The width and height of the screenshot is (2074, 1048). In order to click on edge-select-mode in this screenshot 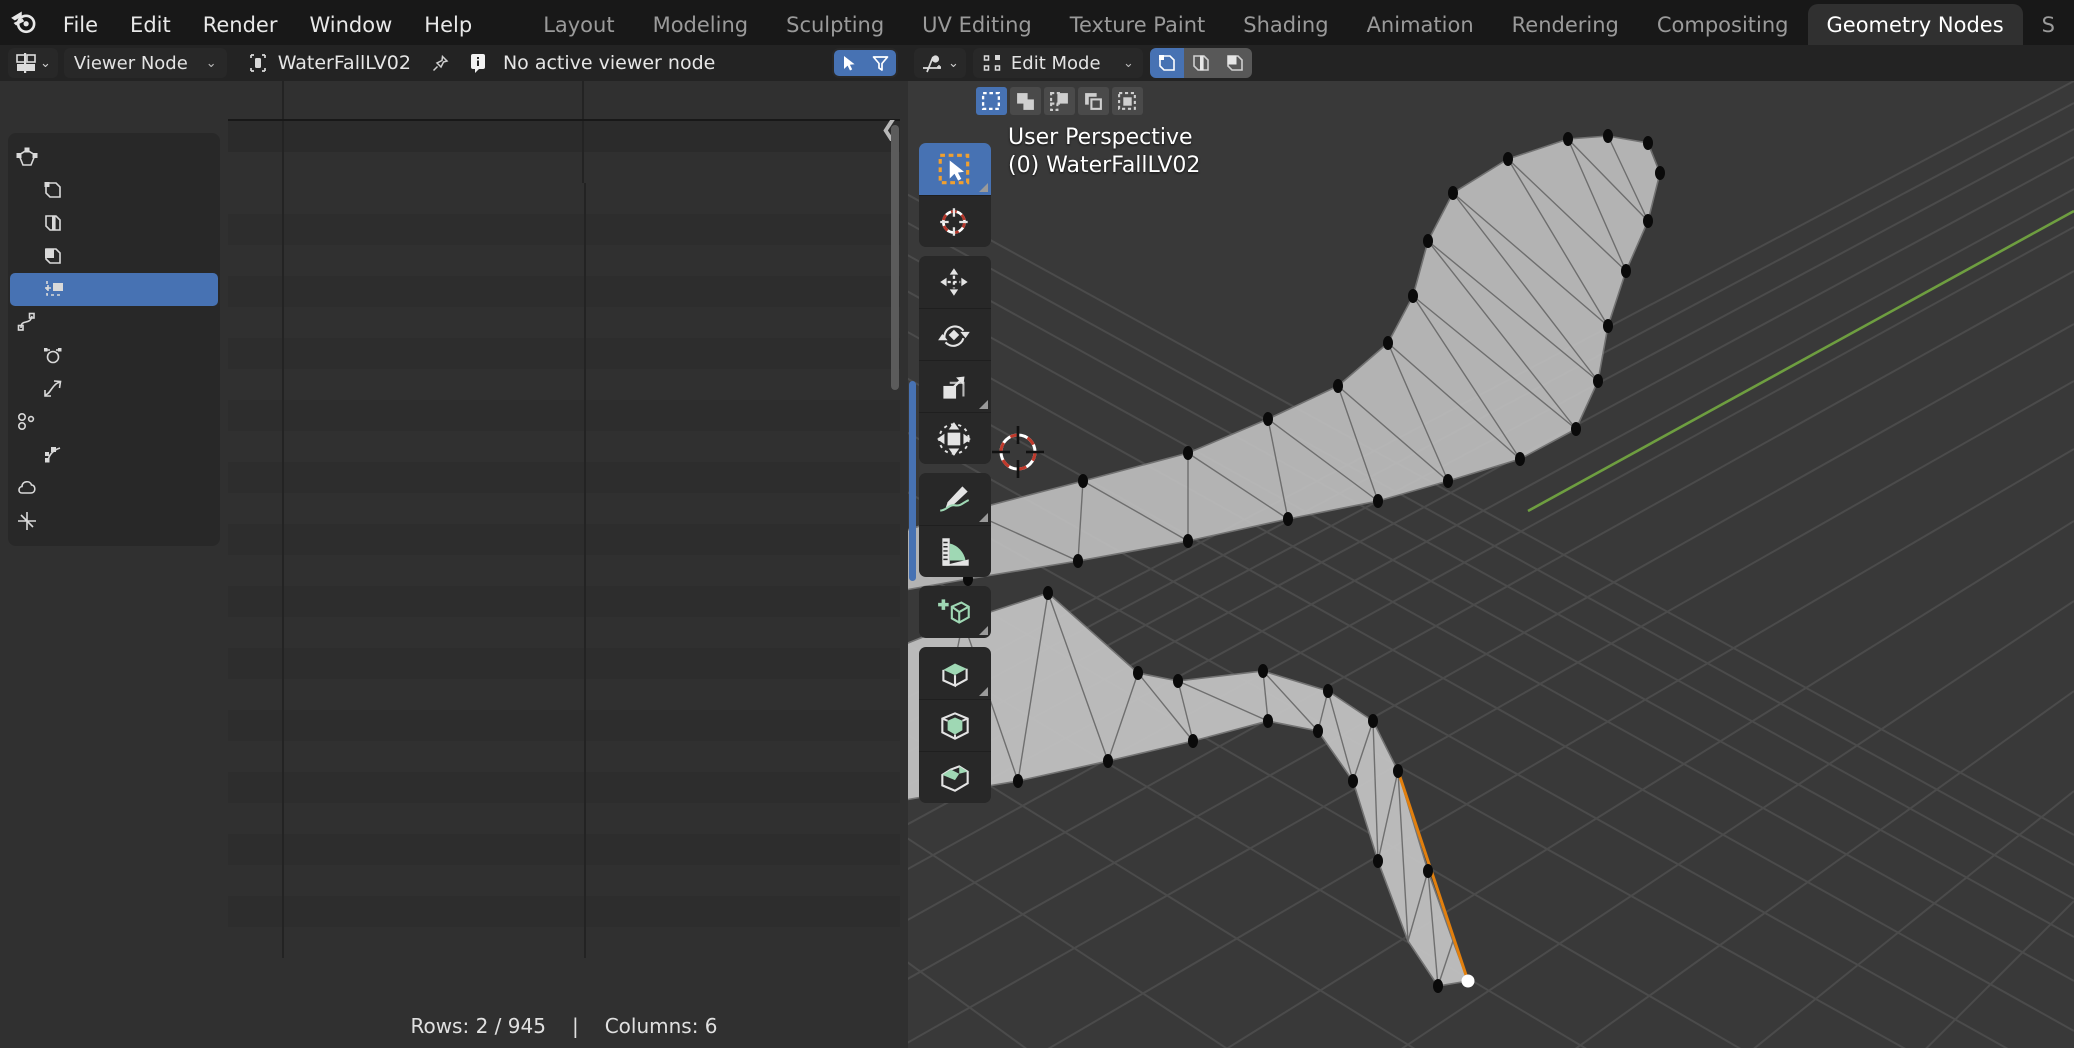, I will do `click(1200, 63)`.